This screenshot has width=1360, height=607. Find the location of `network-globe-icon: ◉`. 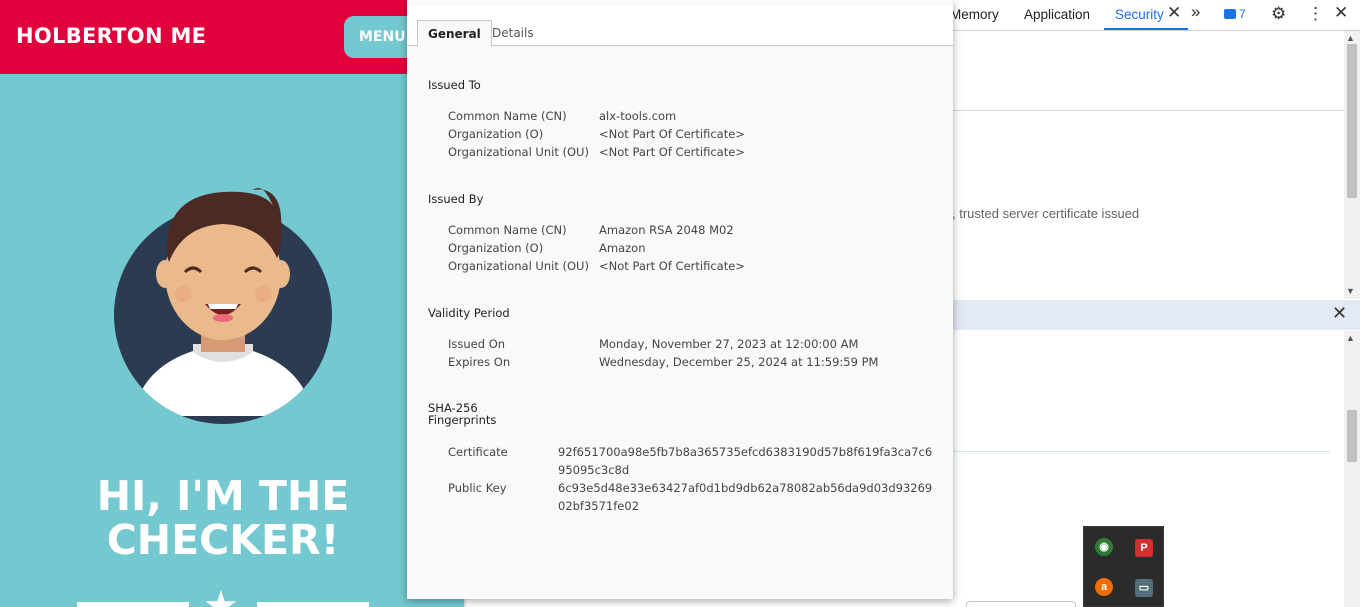

network-globe-icon: ◉ is located at coordinates (1104, 547).